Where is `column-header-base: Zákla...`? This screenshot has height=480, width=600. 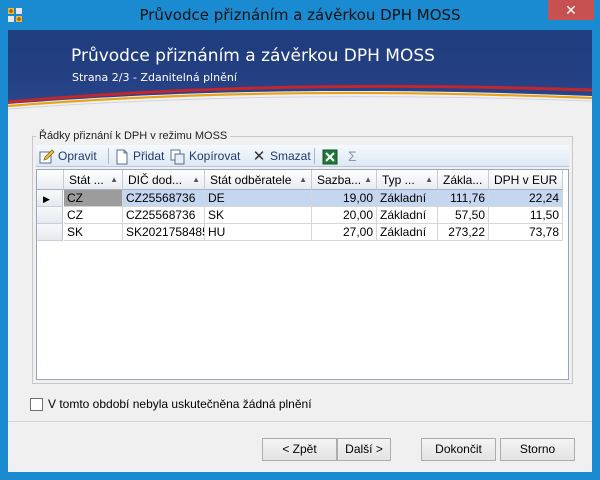 column-header-base: Zákla... is located at coordinates (463, 180).